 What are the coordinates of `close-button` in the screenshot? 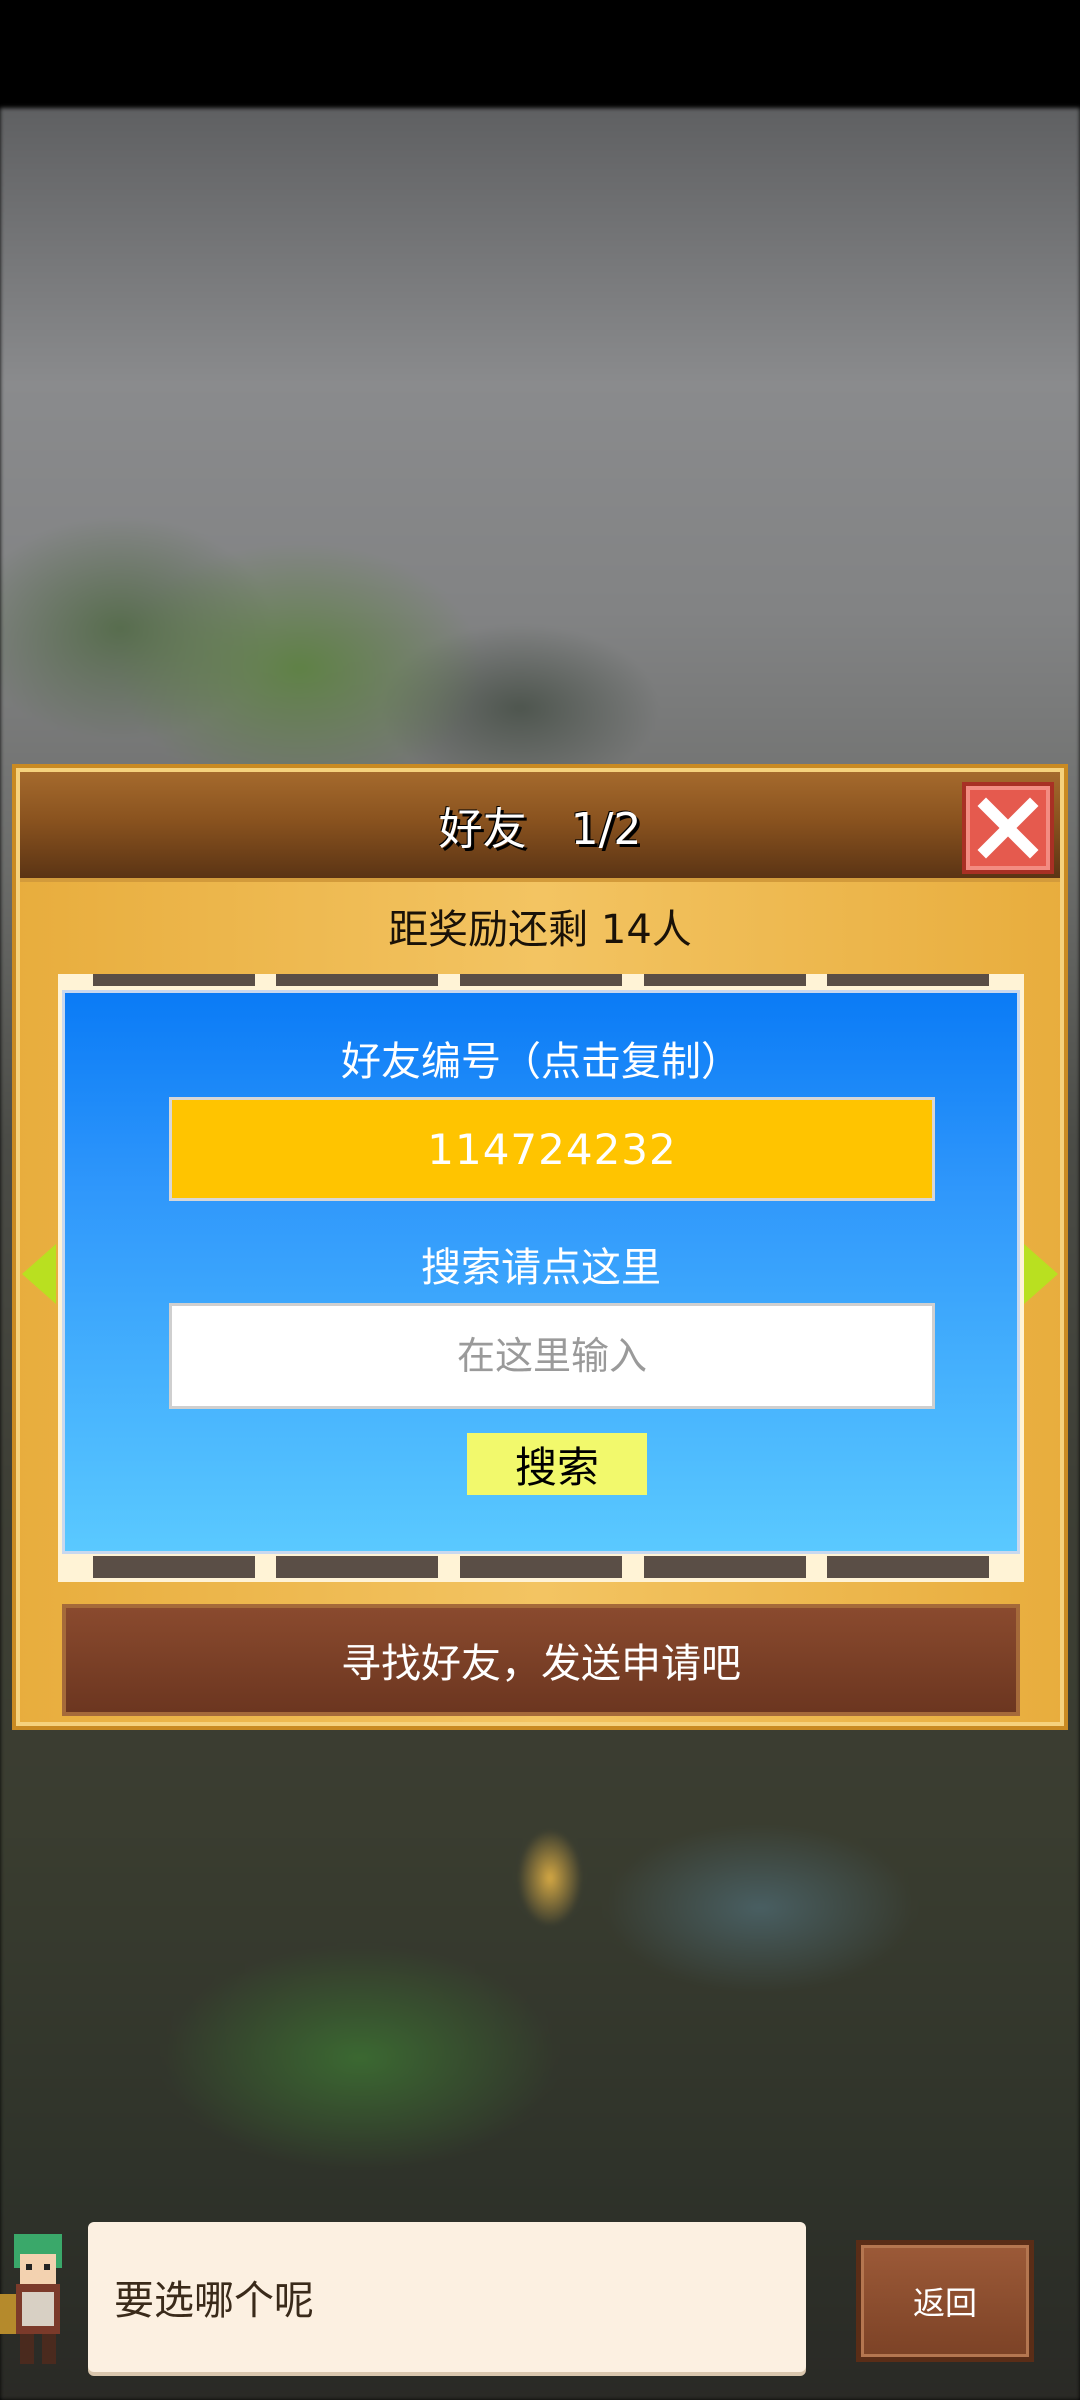 It's located at (1008, 828).